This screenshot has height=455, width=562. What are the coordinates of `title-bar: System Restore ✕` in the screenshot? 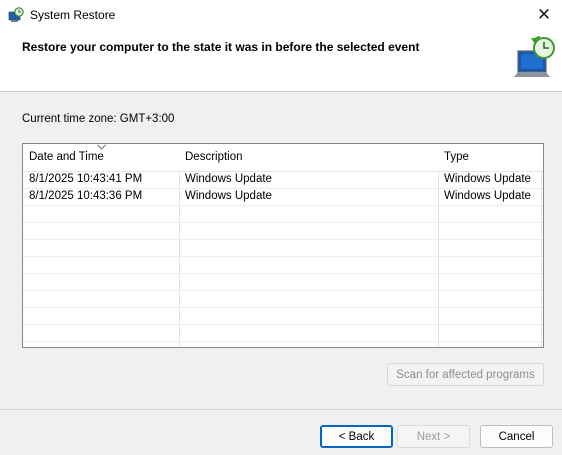 It's located at (281, 15).